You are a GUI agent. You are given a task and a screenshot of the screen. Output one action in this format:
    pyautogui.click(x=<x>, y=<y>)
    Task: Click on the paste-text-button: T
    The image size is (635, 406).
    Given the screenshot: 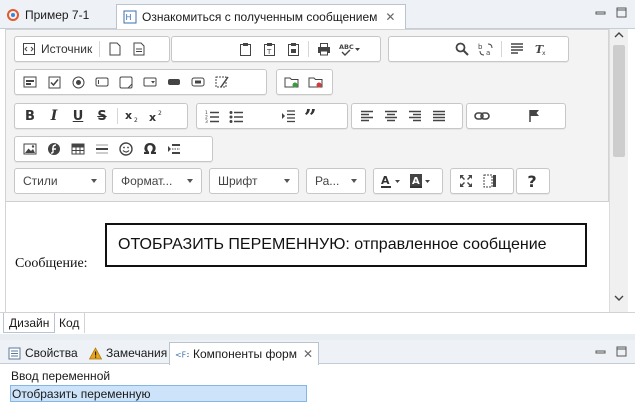 What is the action you would take?
    pyautogui.click(x=269, y=49)
    